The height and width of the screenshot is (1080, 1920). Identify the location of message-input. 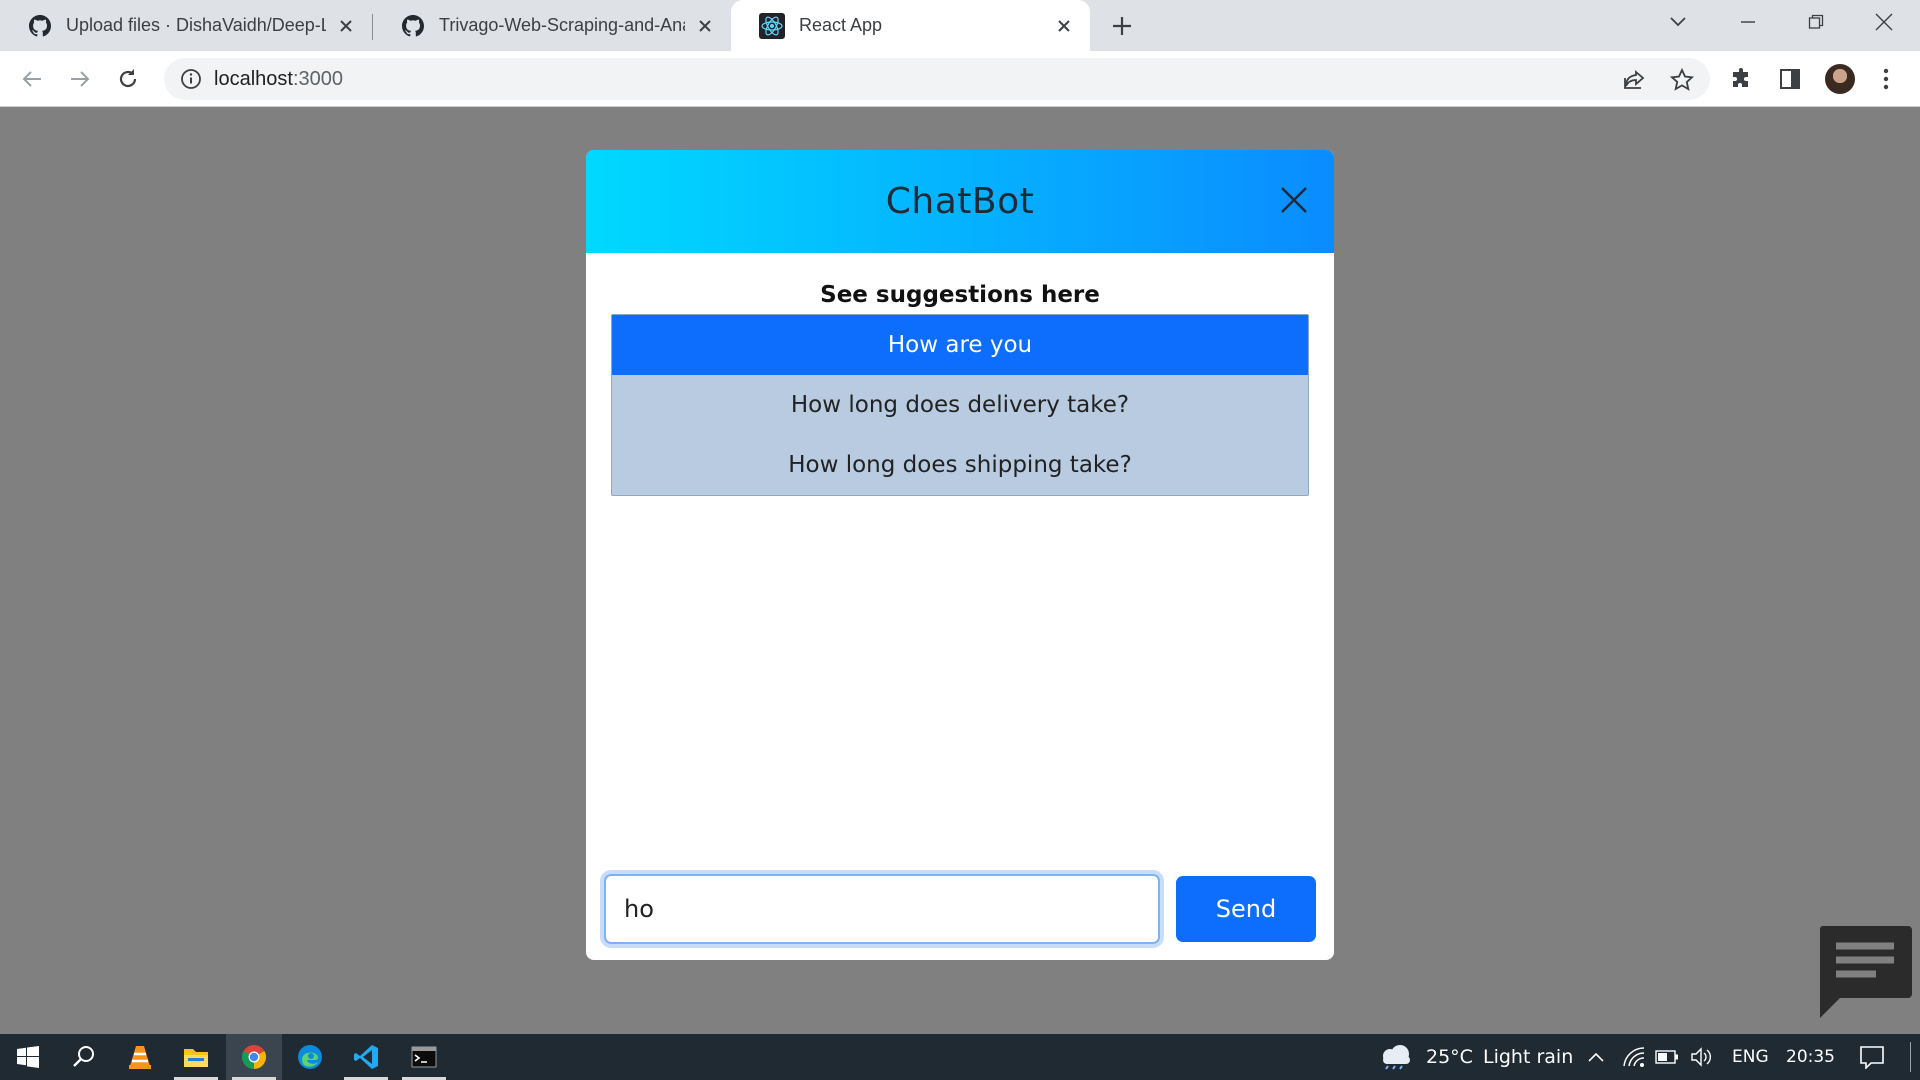
(882, 909).